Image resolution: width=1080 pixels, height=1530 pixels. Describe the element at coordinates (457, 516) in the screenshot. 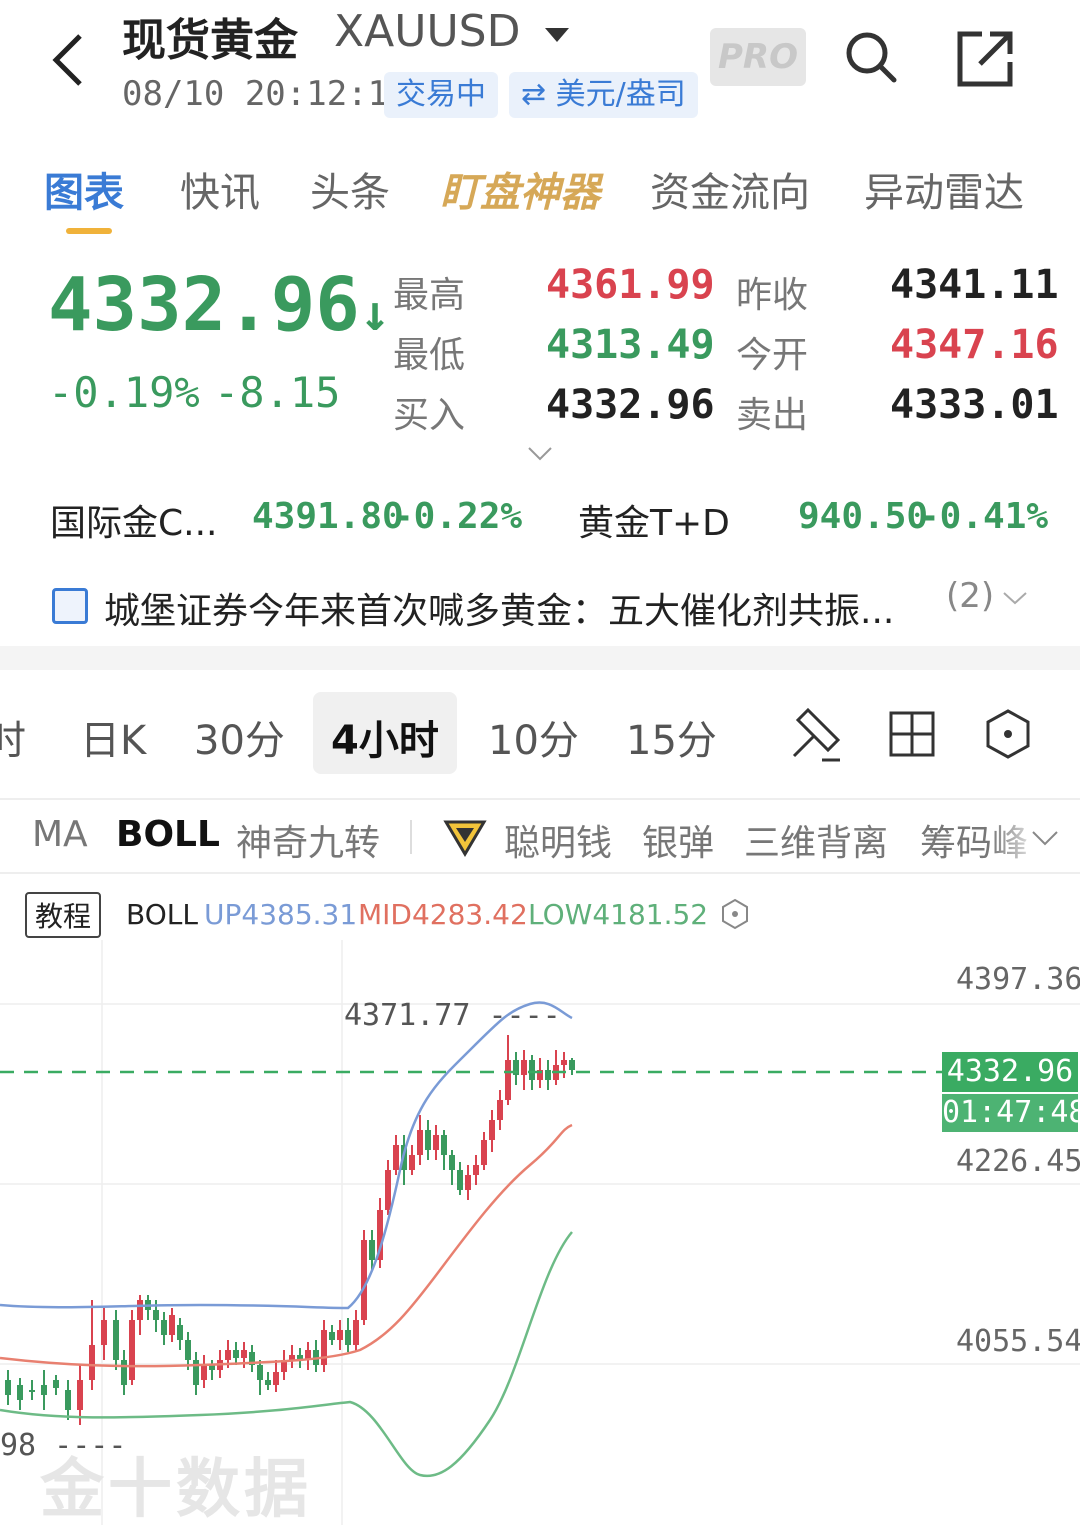

I see `related-change-0: -0.22%` at that location.